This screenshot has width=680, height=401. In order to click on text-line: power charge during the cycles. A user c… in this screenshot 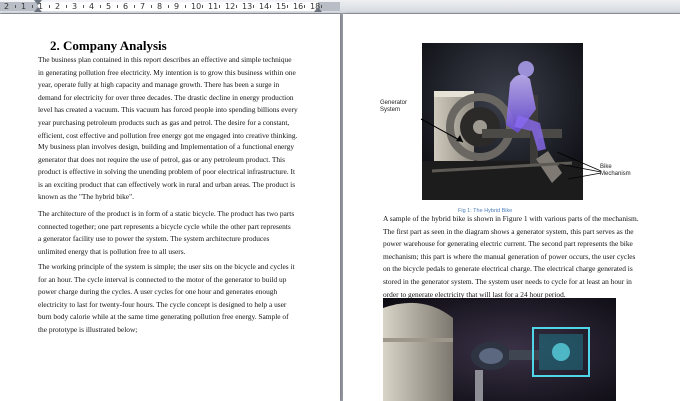, I will do `click(158, 292)`.